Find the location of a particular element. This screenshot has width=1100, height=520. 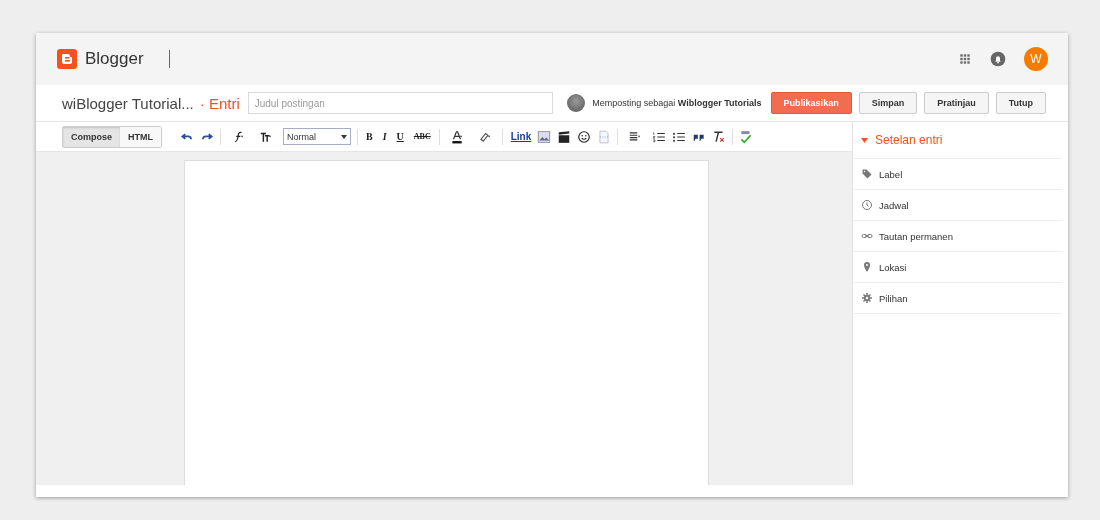

link-button: Link is located at coordinates (521, 136).